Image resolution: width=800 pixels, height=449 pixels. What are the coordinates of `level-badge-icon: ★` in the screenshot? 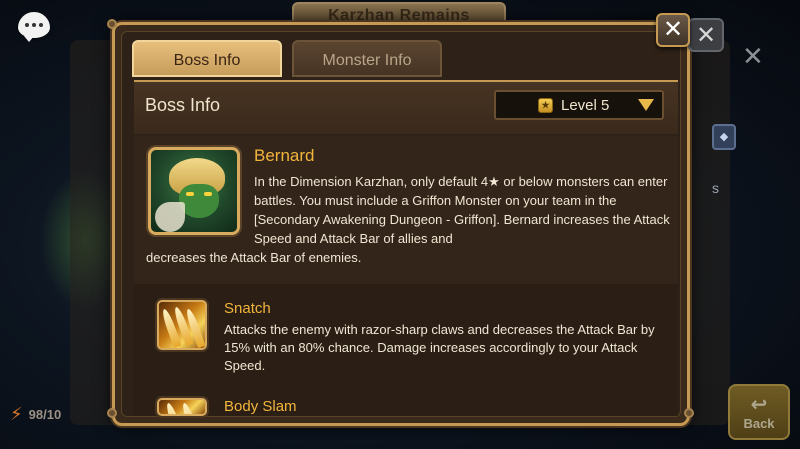 It's located at (545, 105).